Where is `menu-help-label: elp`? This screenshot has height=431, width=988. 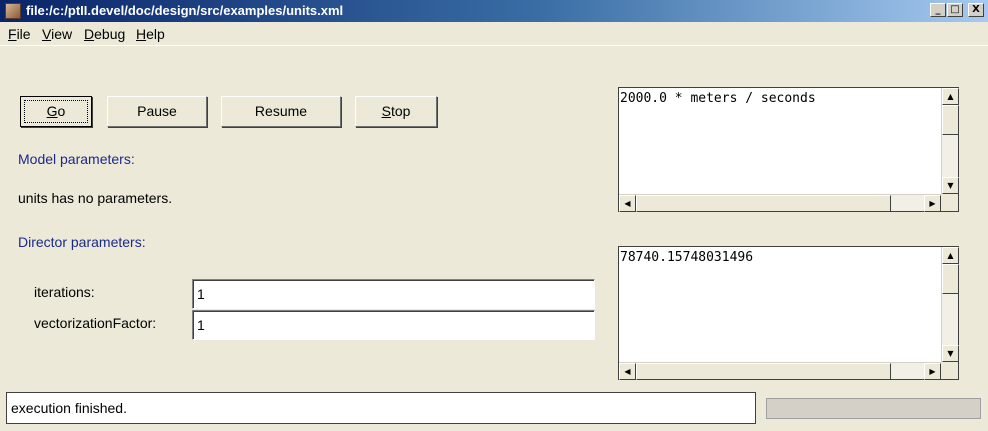
menu-help-label: elp is located at coordinates (155, 34).